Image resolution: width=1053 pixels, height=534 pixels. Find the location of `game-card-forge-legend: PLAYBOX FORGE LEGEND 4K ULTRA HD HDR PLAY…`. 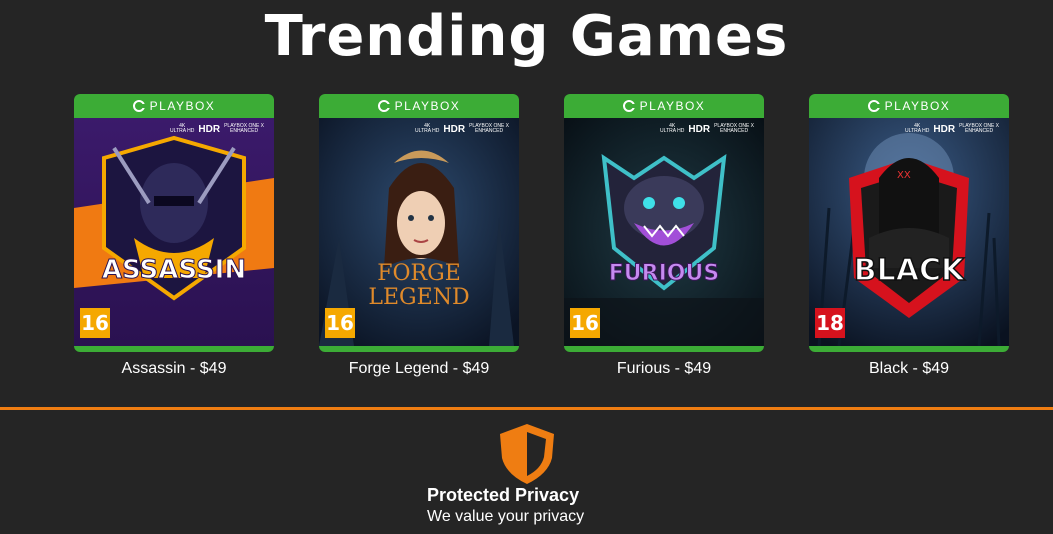

game-card-forge-legend: PLAYBOX FORGE LEGEND 4K ULTRA HD HDR PLAY… is located at coordinates (419, 236).